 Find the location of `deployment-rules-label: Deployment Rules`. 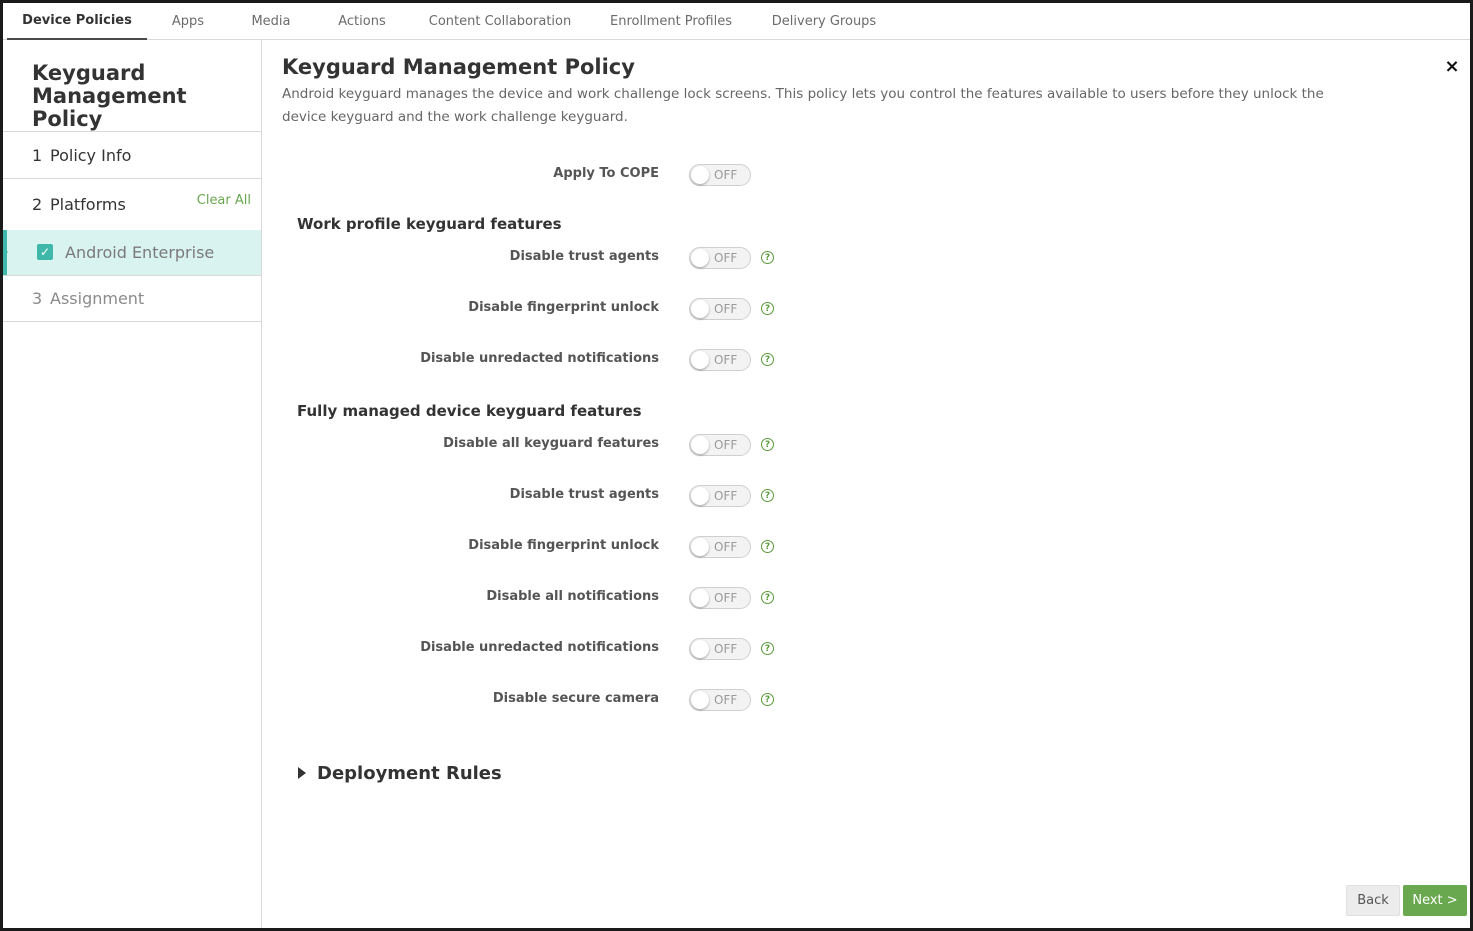

deployment-rules-label: Deployment Rules is located at coordinates (409, 773).